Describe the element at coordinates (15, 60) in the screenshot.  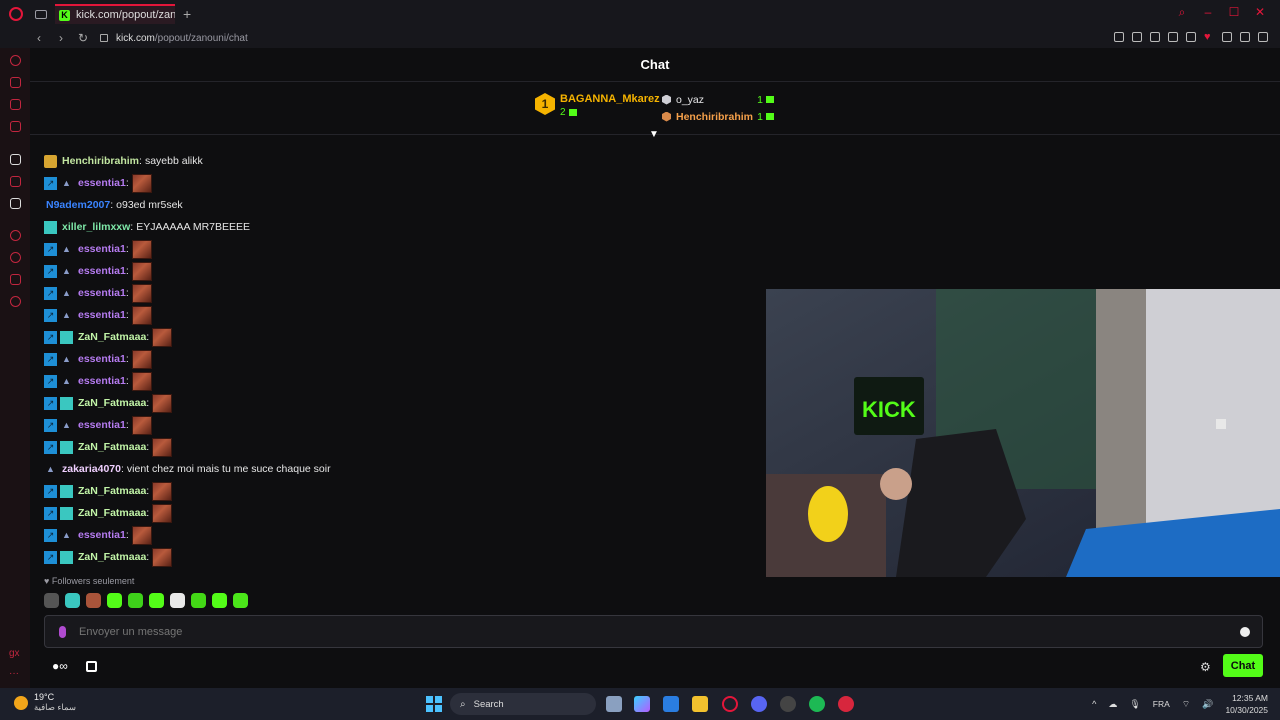
I see `aria-icon` at that location.